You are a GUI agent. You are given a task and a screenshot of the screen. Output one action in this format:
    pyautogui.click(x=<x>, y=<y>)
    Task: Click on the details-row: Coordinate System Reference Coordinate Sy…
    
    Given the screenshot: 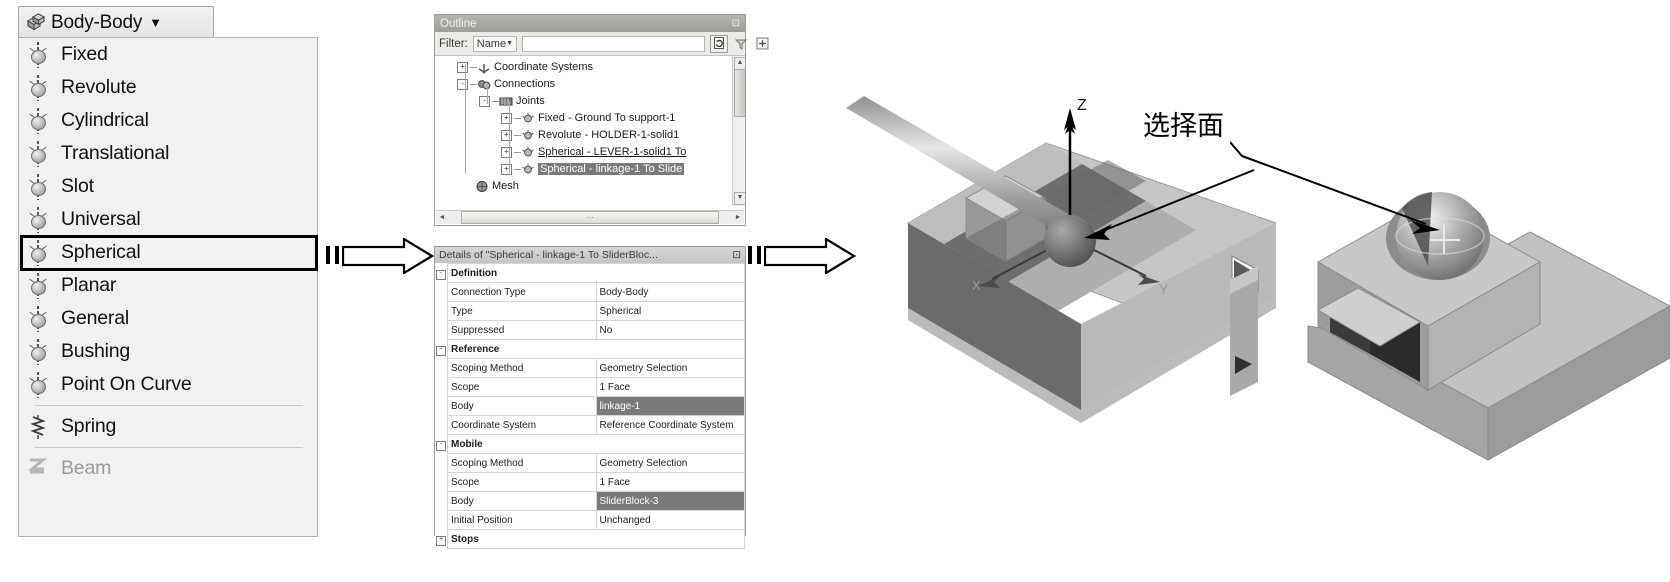 What is the action you would take?
    pyautogui.click(x=590, y=425)
    